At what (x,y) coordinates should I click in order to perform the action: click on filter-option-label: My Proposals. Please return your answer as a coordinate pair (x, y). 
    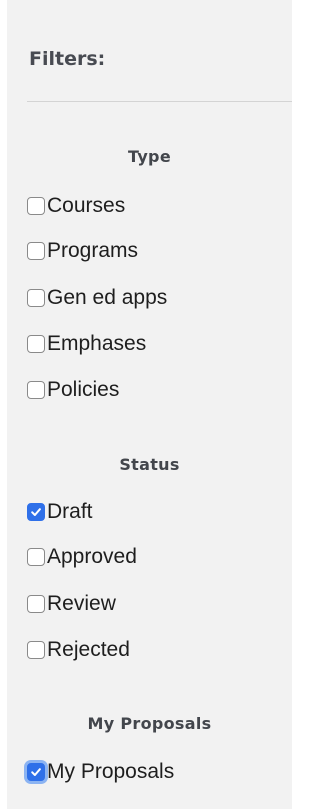
    Looking at the image, I should click on (111, 771).